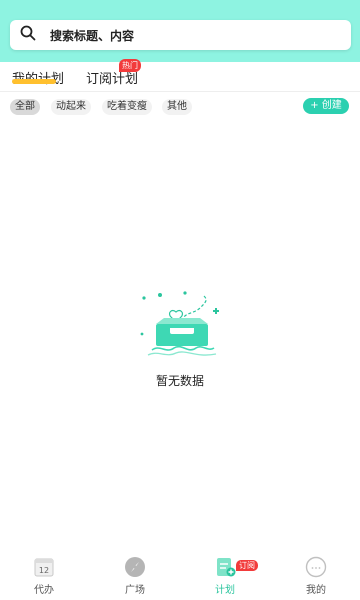  What do you see at coordinates (25, 107) in the screenshot?
I see `chip-all: 全部` at bounding box center [25, 107].